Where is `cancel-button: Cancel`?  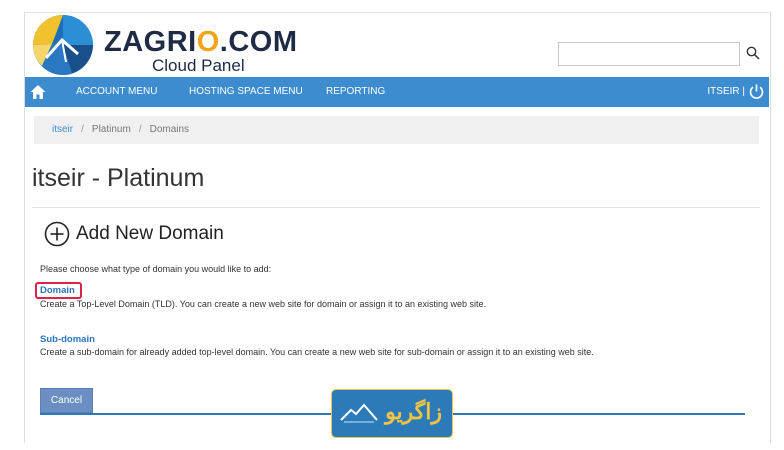 cancel-button: Cancel is located at coordinates (66, 400).